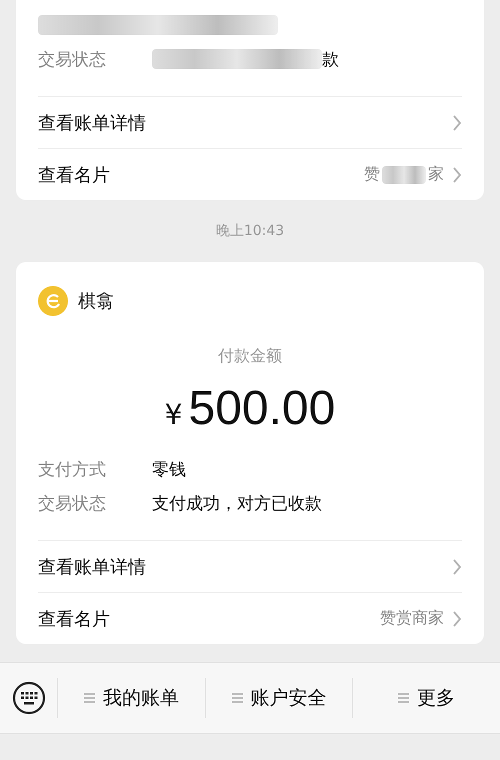 The height and width of the screenshot is (760, 500). What do you see at coordinates (250, 123) in the screenshot?
I see `bill-details-link: 查看账单详情` at bounding box center [250, 123].